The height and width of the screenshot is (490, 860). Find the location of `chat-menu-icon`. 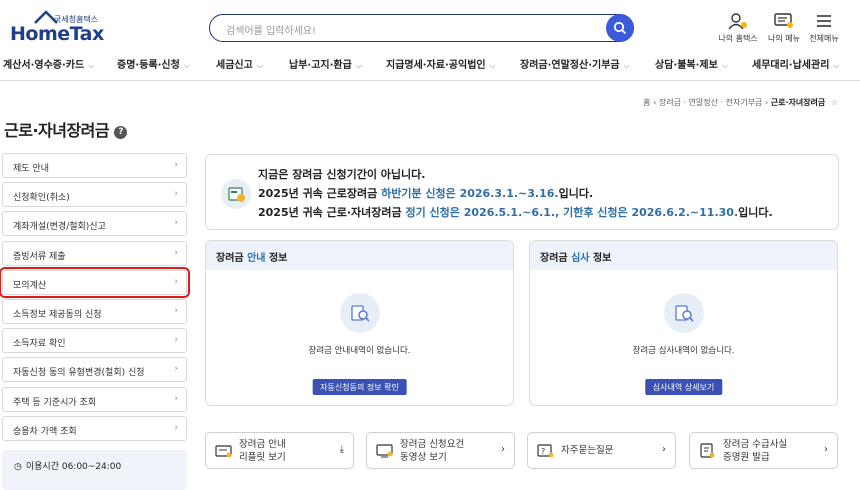

chat-menu-icon is located at coordinates (783, 20).